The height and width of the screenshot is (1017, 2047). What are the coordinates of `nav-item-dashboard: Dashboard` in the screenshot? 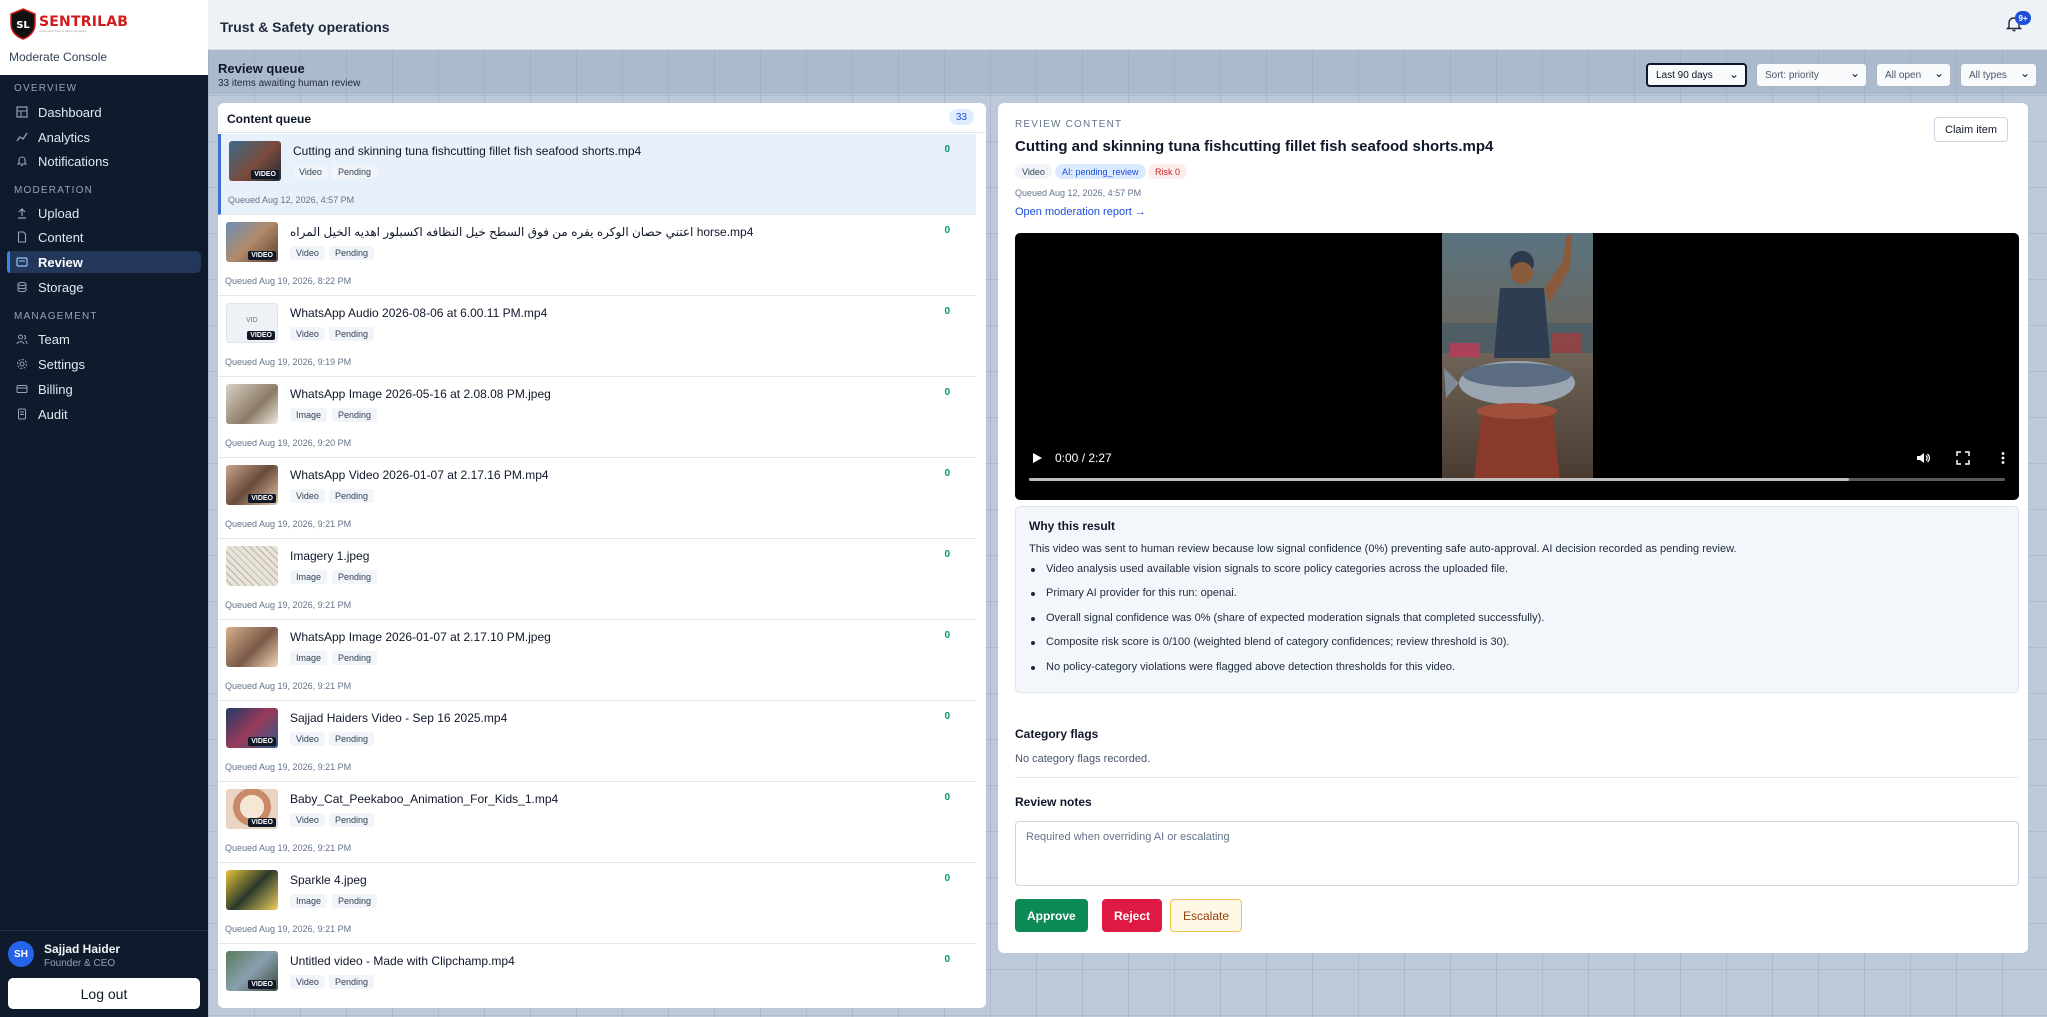 It's located at (104, 112).